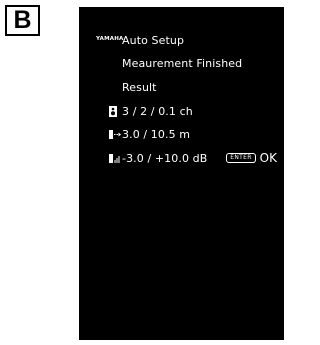 The image size is (320, 345). What do you see at coordinates (153, 40) in the screenshot?
I see `auto-setup-title: Auto Setup` at bounding box center [153, 40].